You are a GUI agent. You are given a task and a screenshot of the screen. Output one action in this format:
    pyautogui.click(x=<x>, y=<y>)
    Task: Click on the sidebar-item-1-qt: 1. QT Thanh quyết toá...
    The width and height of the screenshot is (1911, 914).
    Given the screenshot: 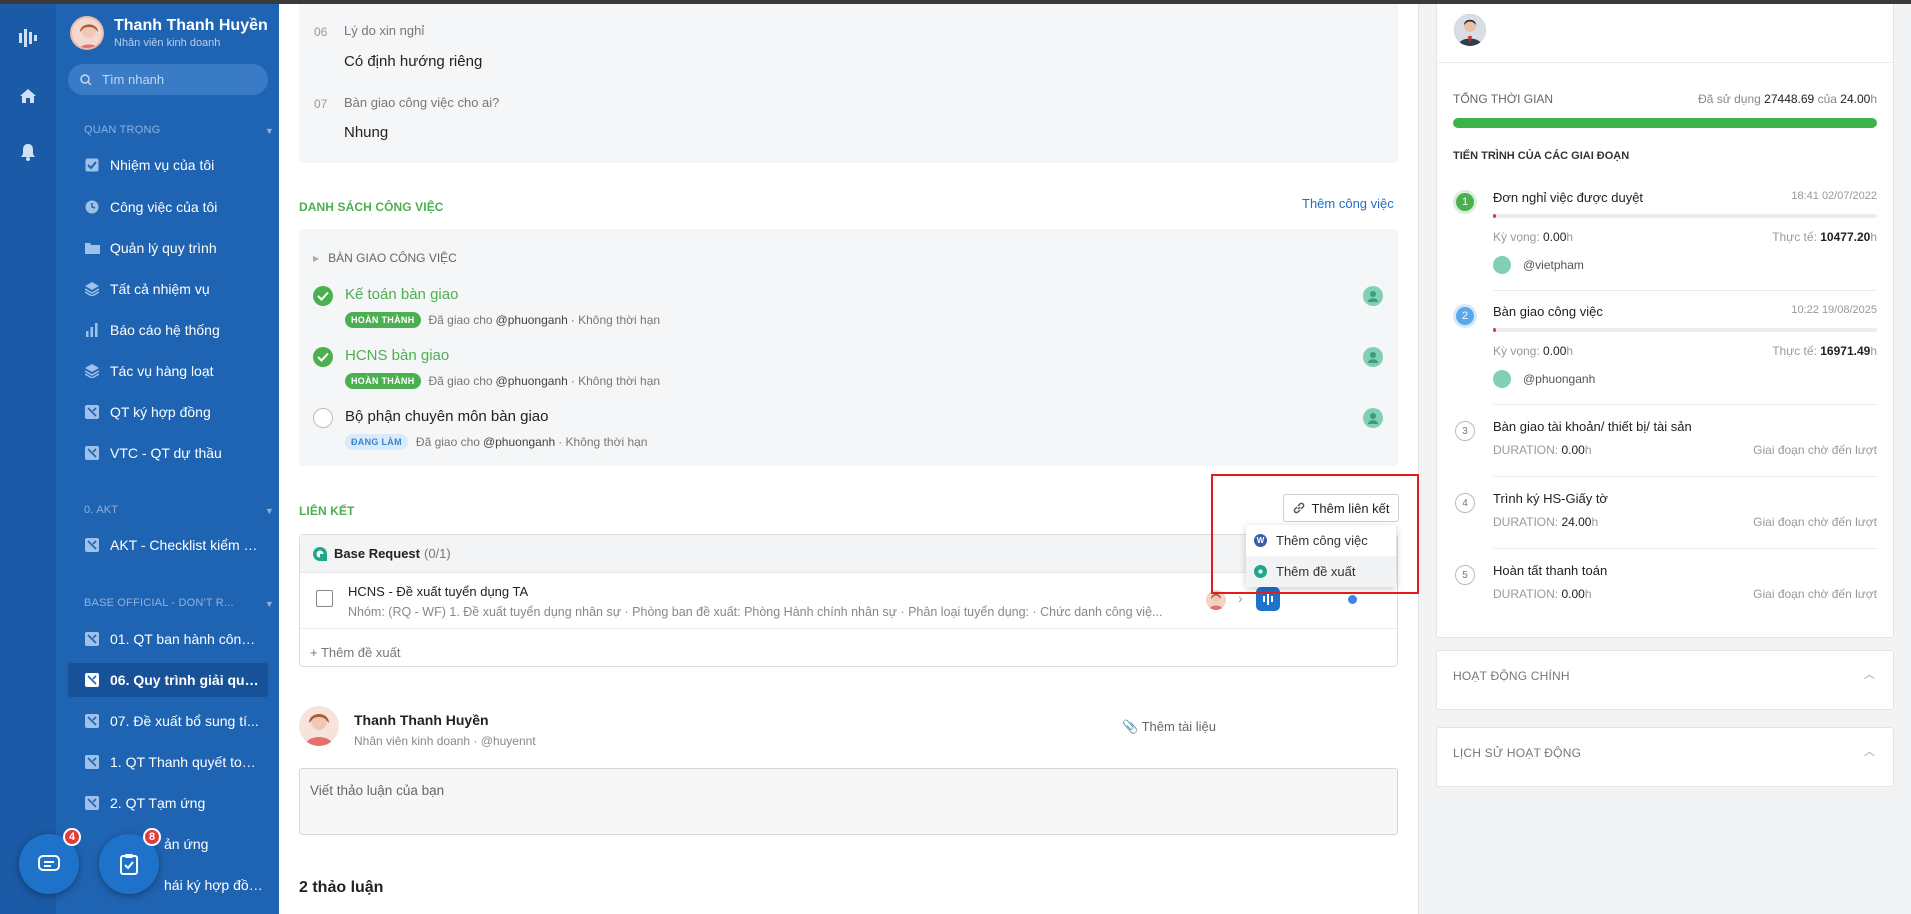 What is the action you would take?
    pyautogui.click(x=168, y=762)
    